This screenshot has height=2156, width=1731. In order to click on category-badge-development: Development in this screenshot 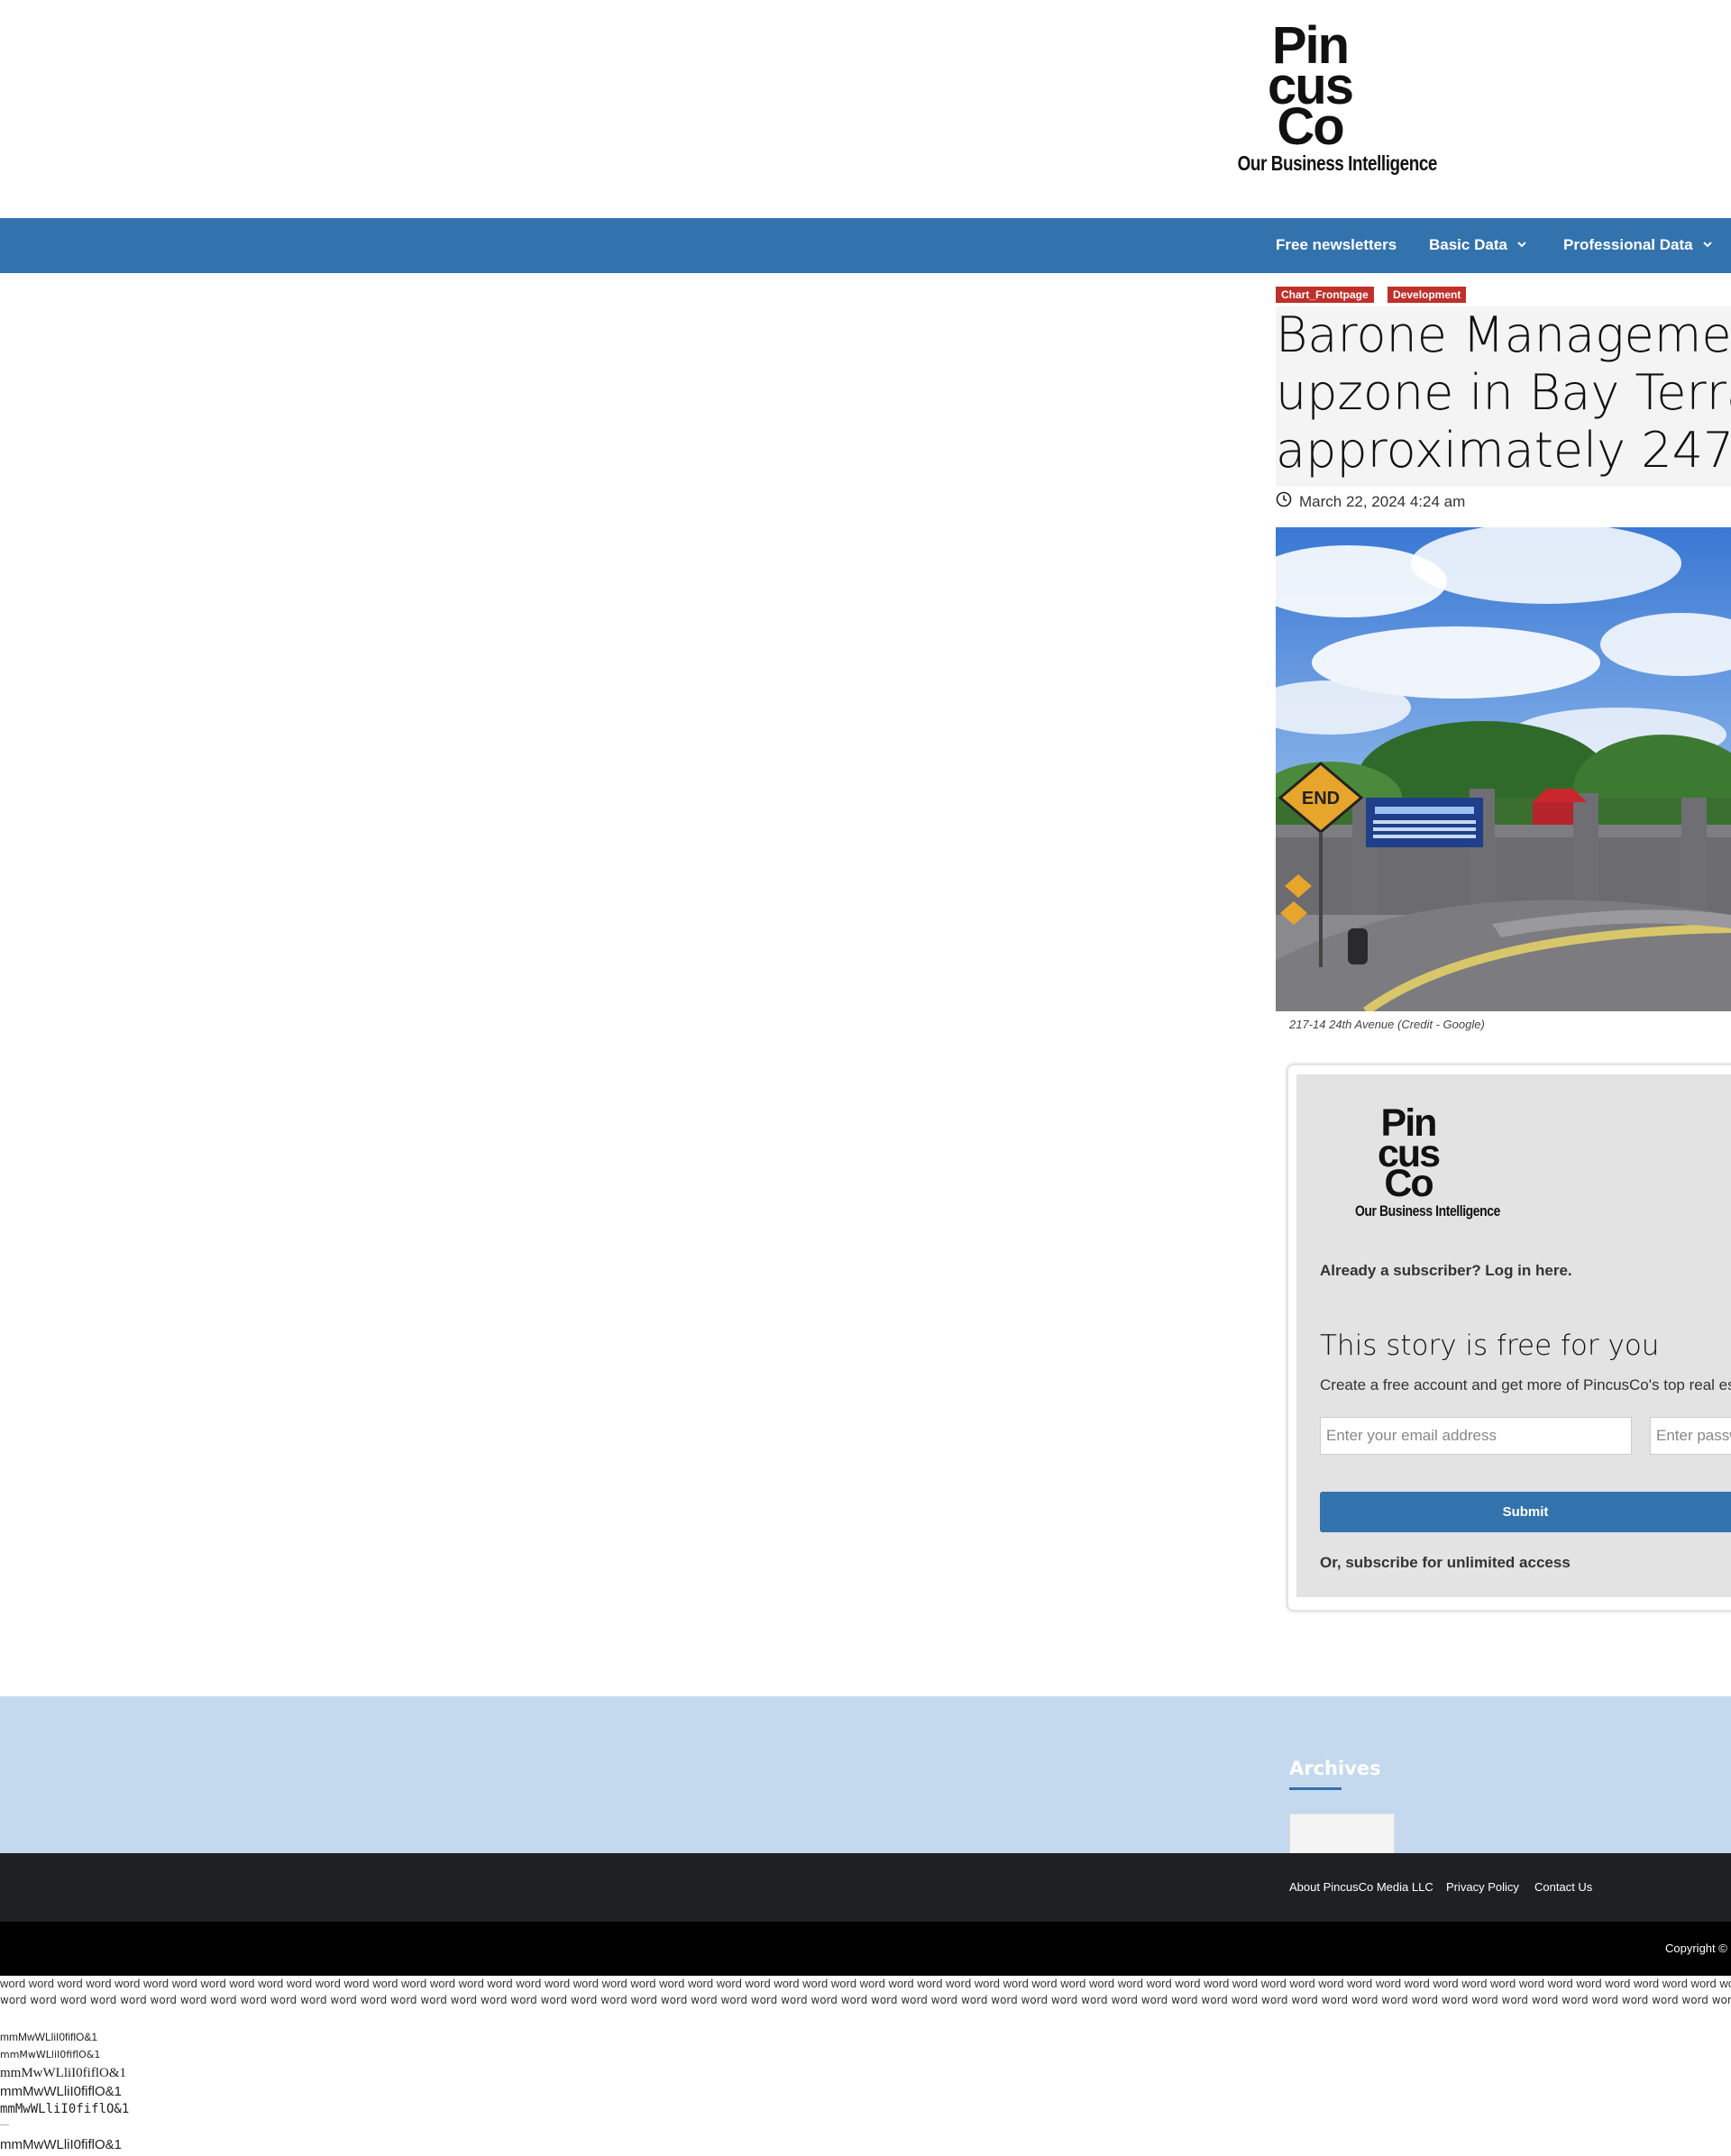, I will do `click(1427, 295)`.